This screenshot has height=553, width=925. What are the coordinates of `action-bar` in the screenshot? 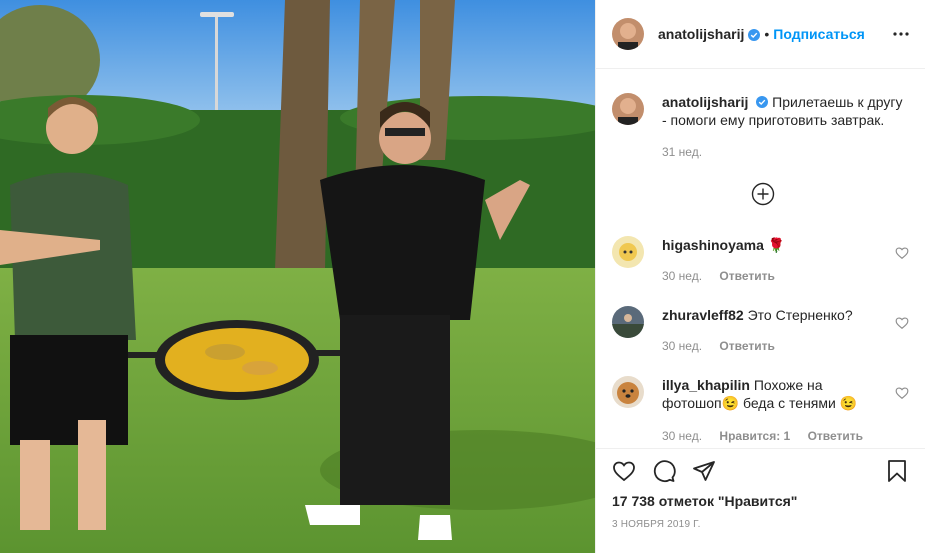 It's located at (760, 472).